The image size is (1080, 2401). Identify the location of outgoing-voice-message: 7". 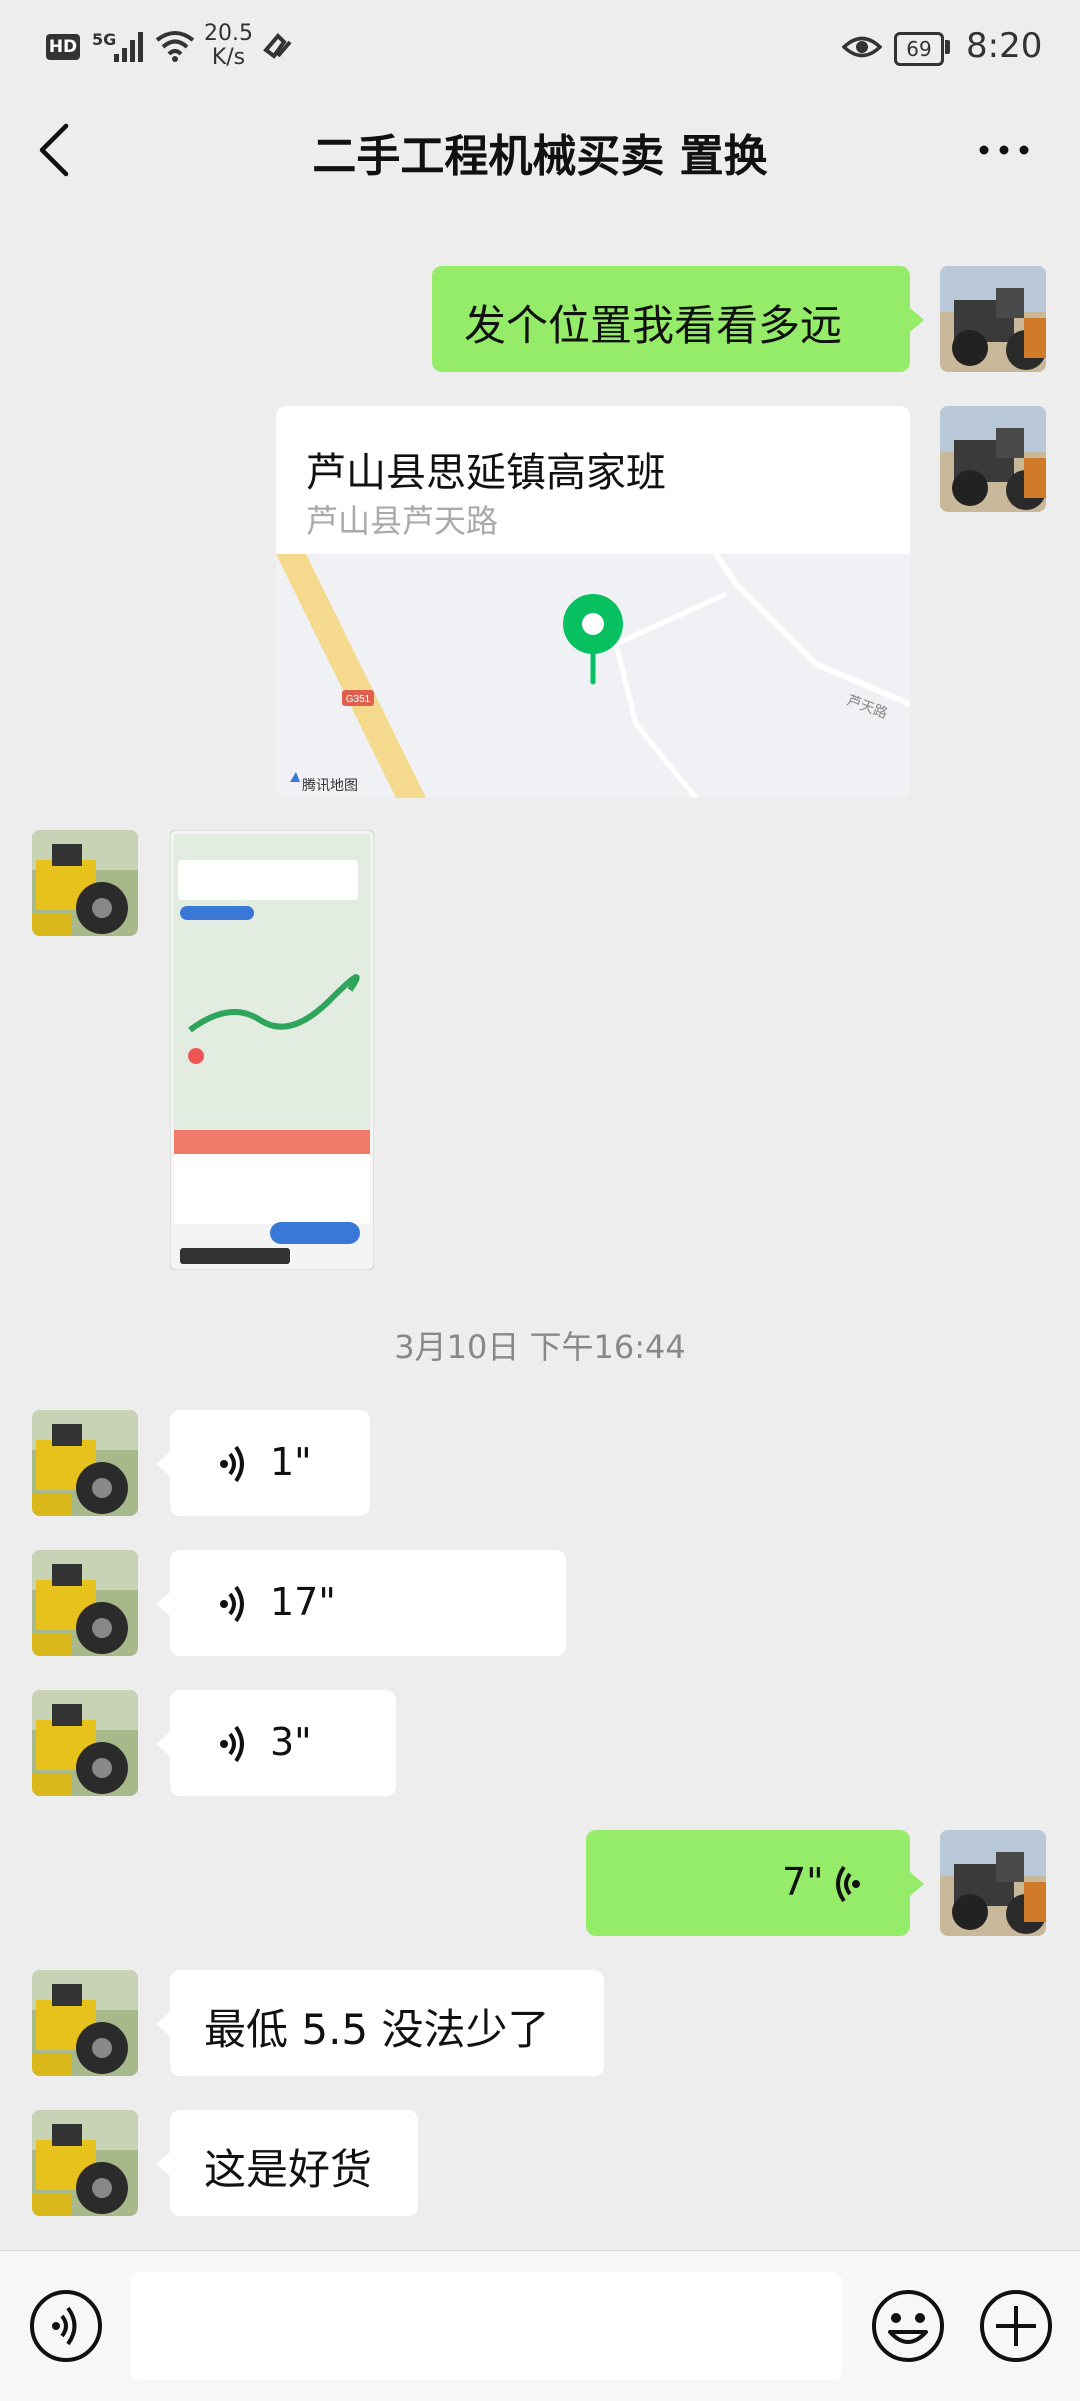
(748, 1883).